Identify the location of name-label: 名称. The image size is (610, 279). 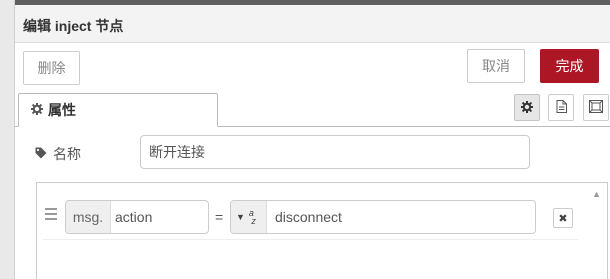
(58, 154).